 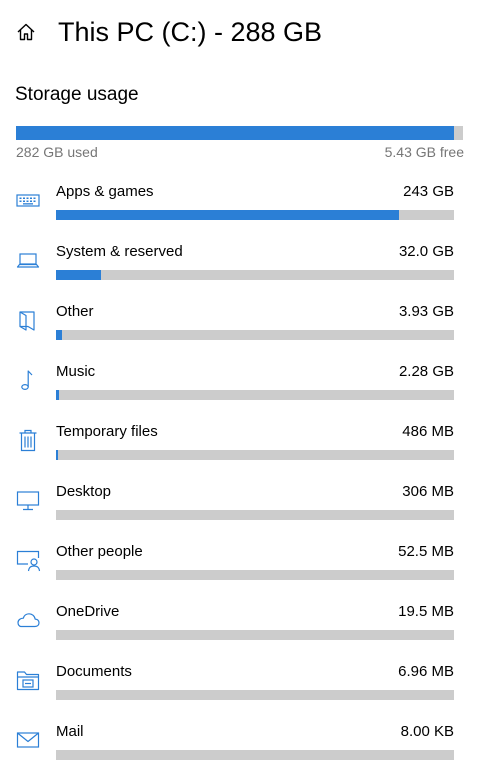 What do you see at coordinates (244, 622) in the screenshot?
I see `category-onedrive: OneDrive 19.5 MB` at bounding box center [244, 622].